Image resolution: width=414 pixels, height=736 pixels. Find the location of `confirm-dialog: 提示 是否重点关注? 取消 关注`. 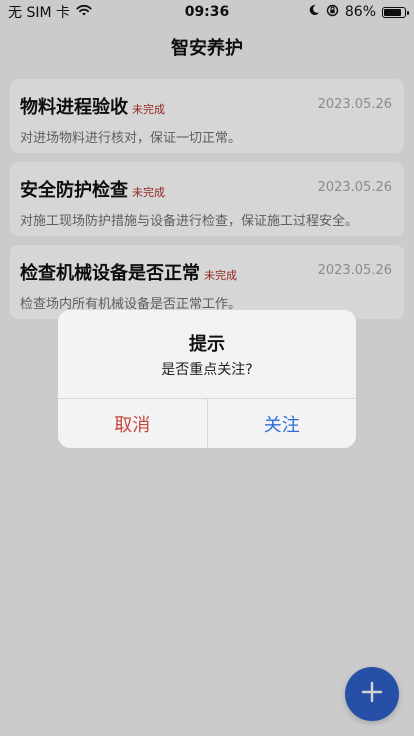

confirm-dialog: 提示 是否重点关注? 取消 关注 is located at coordinates (207, 379).